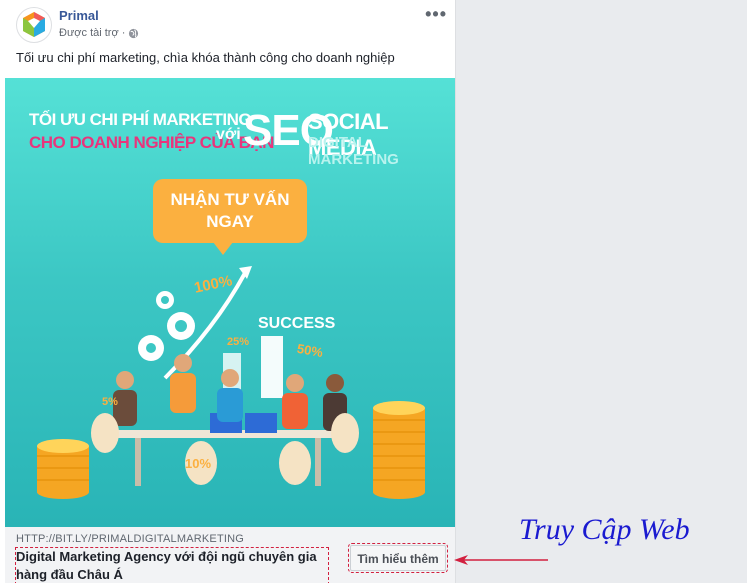  Describe the element at coordinates (501, 560) in the screenshot. I see `annotation-arrow-icon` at that location.